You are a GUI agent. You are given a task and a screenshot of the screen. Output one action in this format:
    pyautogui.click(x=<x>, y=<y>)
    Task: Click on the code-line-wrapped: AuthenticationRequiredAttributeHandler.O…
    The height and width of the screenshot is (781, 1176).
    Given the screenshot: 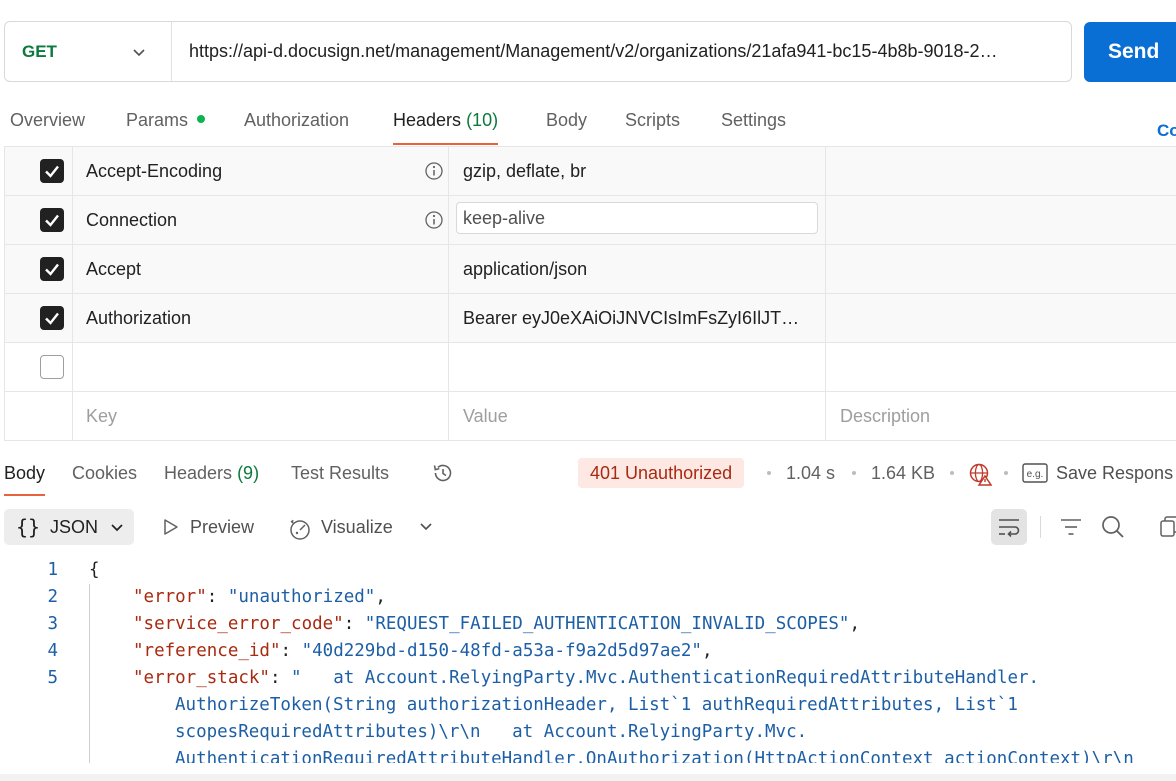 What is the action you would take?
    pyautogui.click(x=654, y=756)
    